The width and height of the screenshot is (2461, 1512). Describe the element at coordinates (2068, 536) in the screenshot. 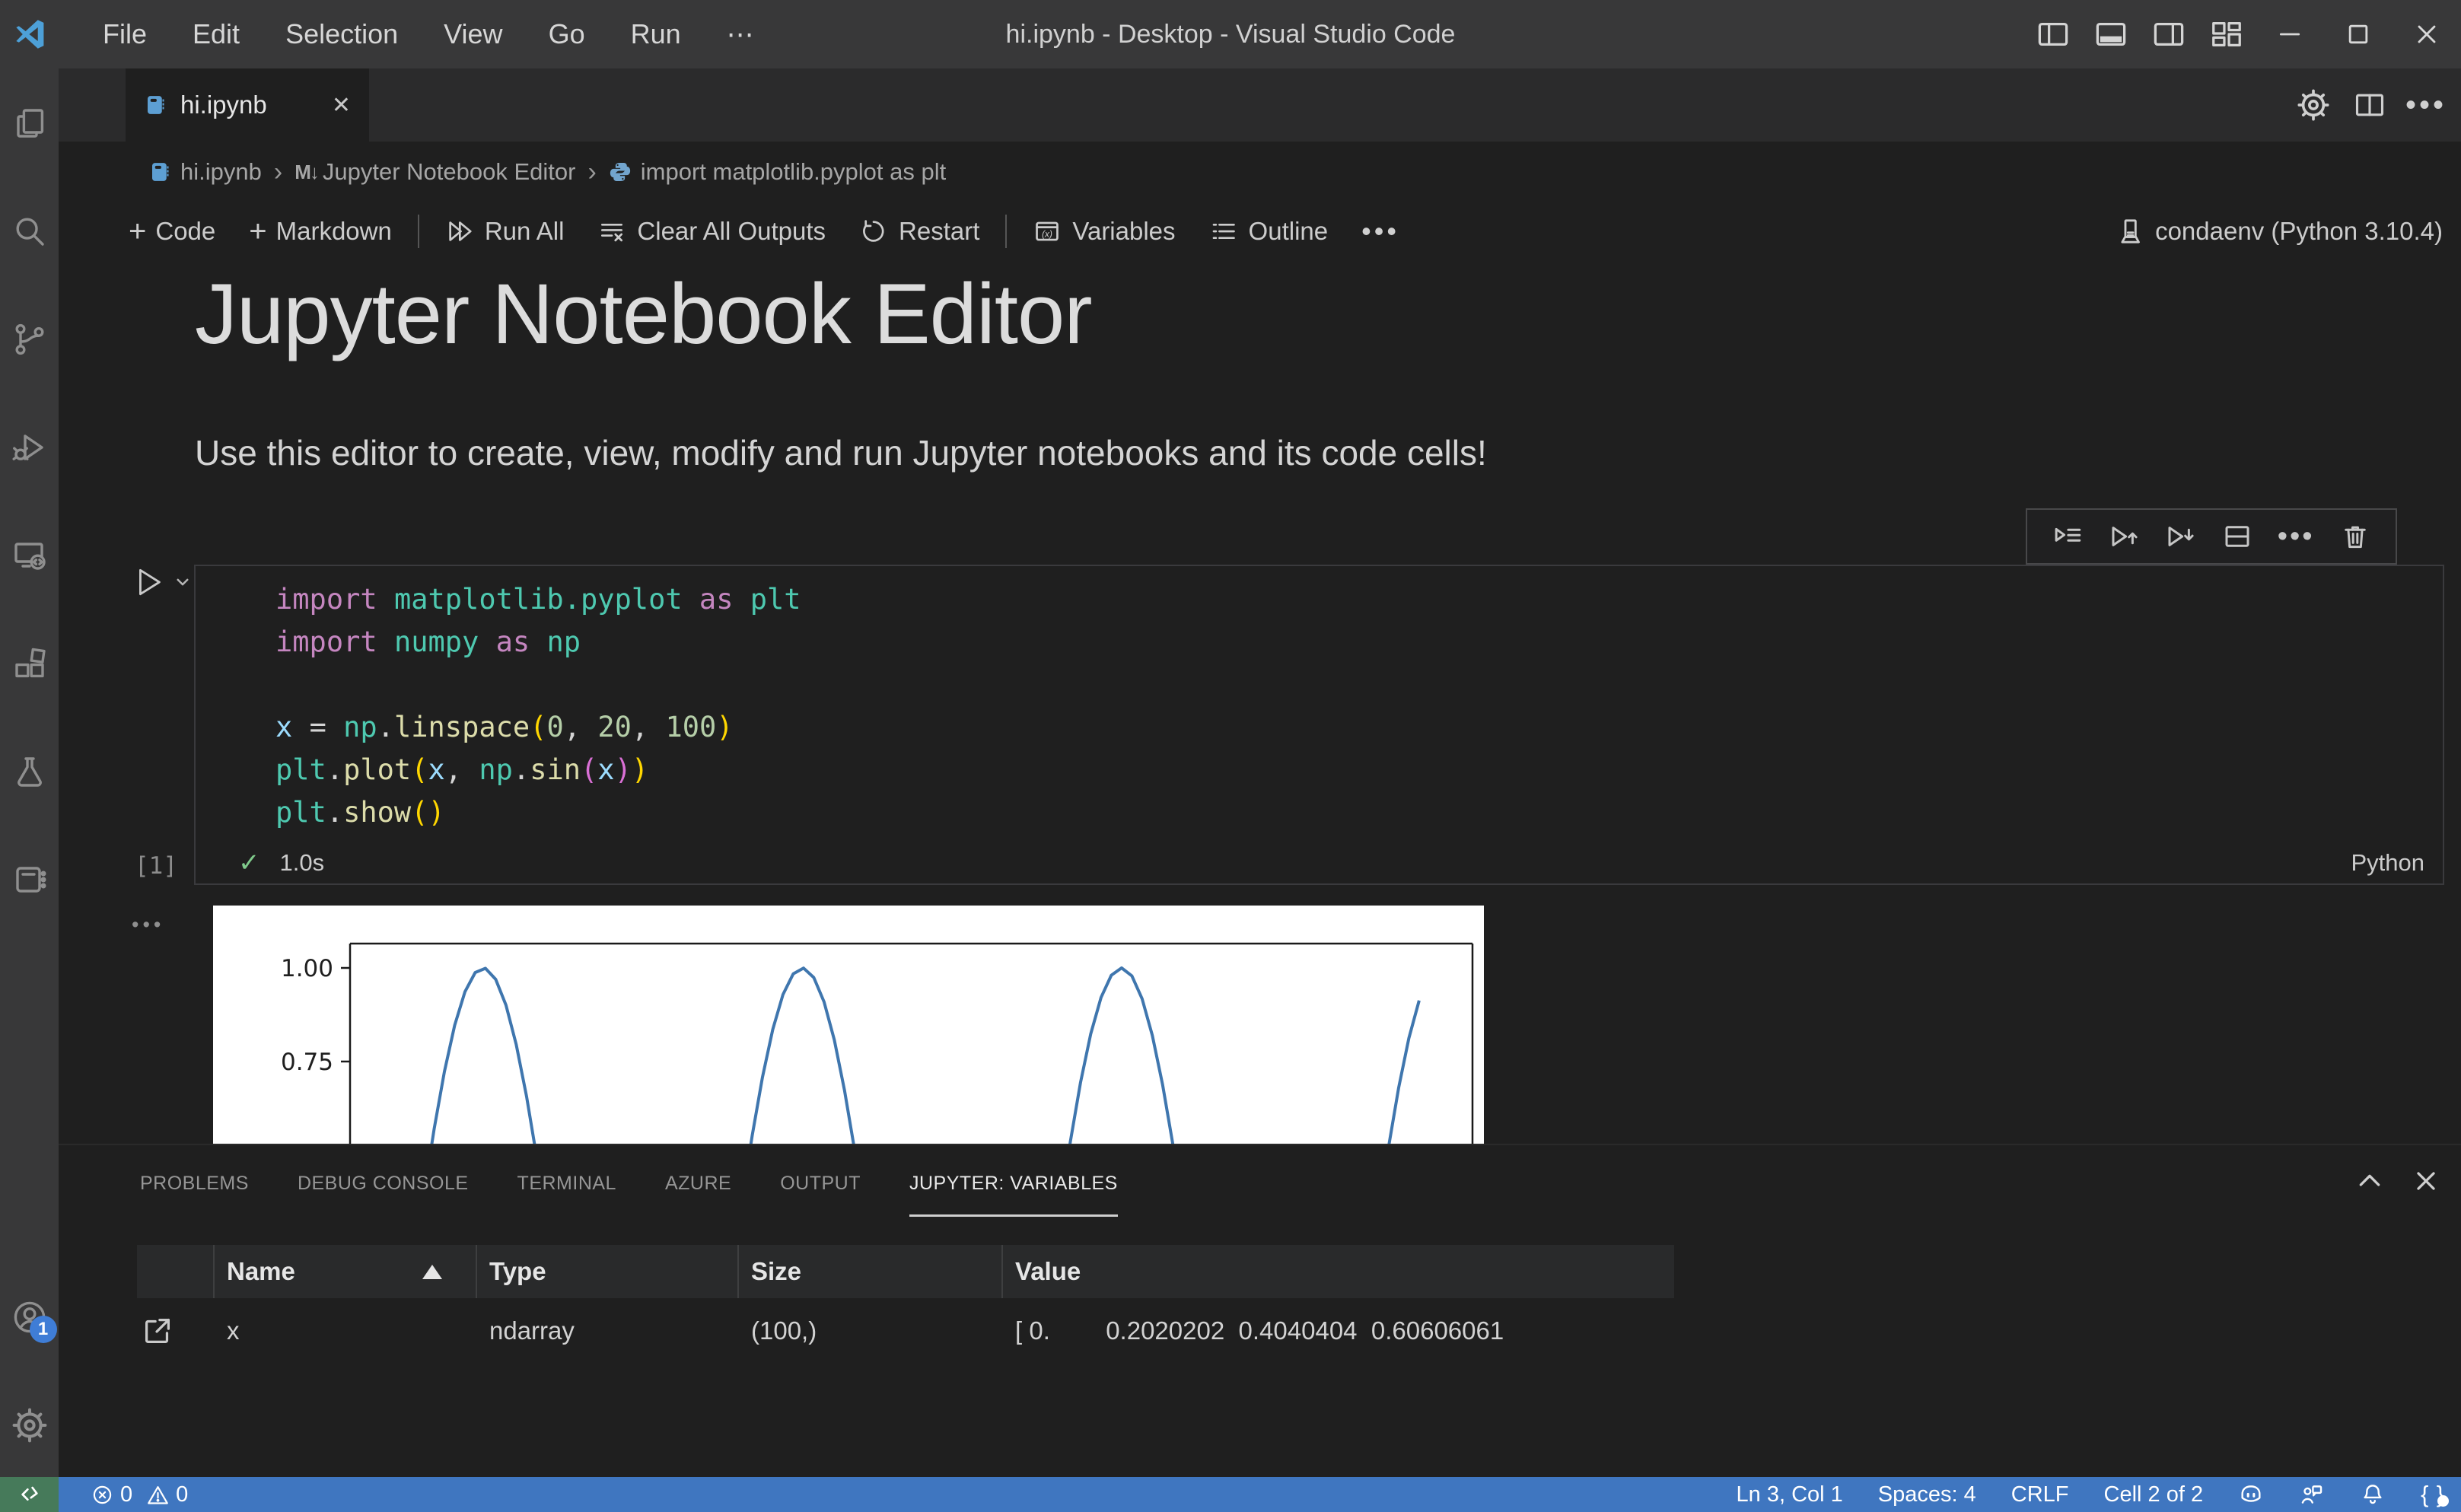

I see `execute-cells-icon` at that location.